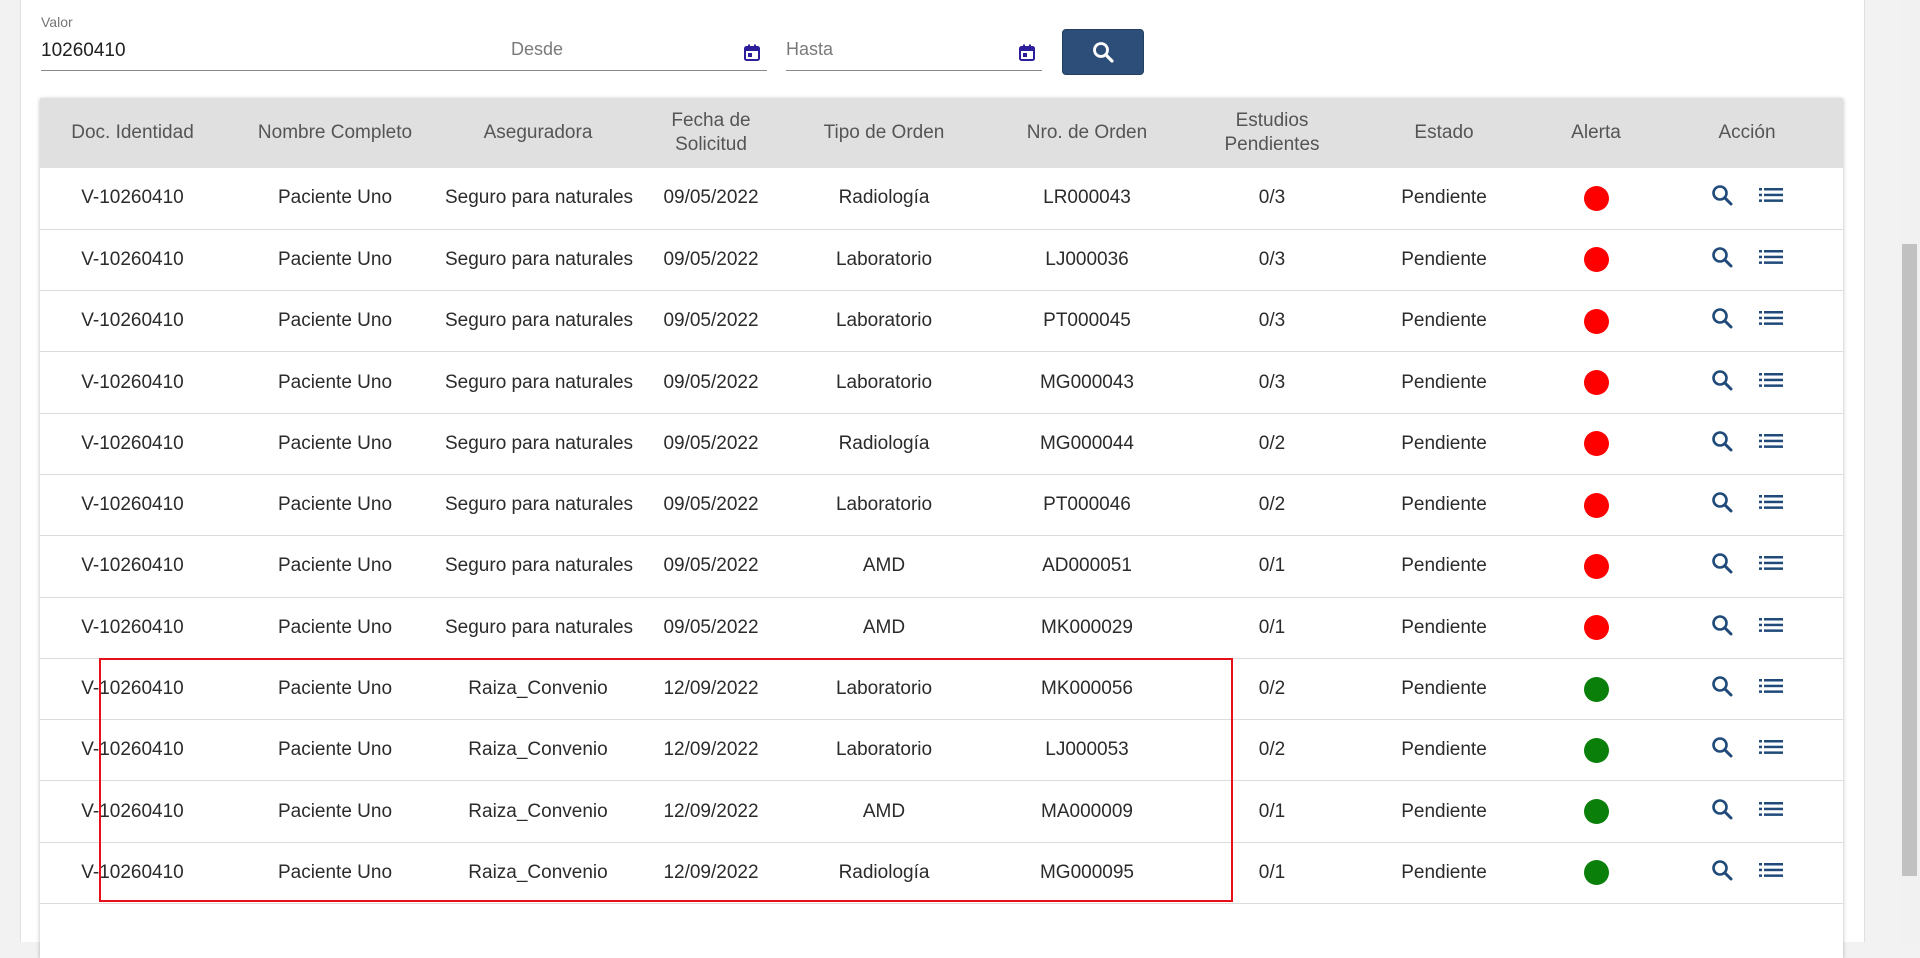  I want to click on hasta-input: Hasta, so click(809, 49).